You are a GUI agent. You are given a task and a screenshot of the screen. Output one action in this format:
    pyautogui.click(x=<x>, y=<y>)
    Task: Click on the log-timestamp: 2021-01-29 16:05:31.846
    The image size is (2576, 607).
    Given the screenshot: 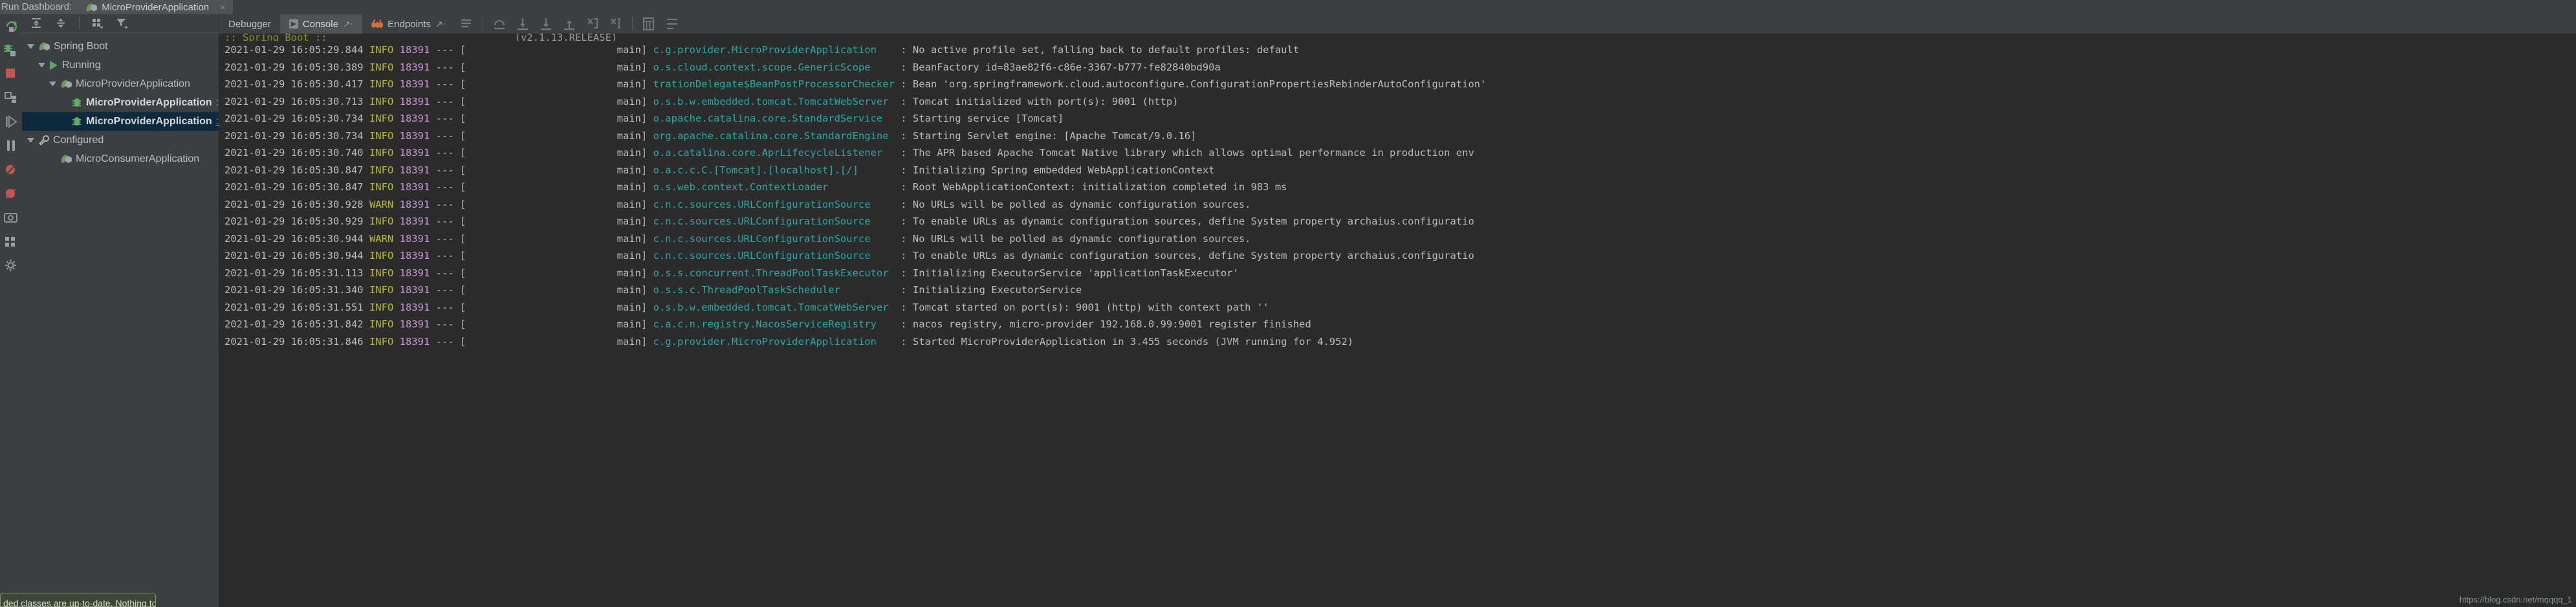 What is the action you would take?
    pyautogui.click(x=296, y=342)
    